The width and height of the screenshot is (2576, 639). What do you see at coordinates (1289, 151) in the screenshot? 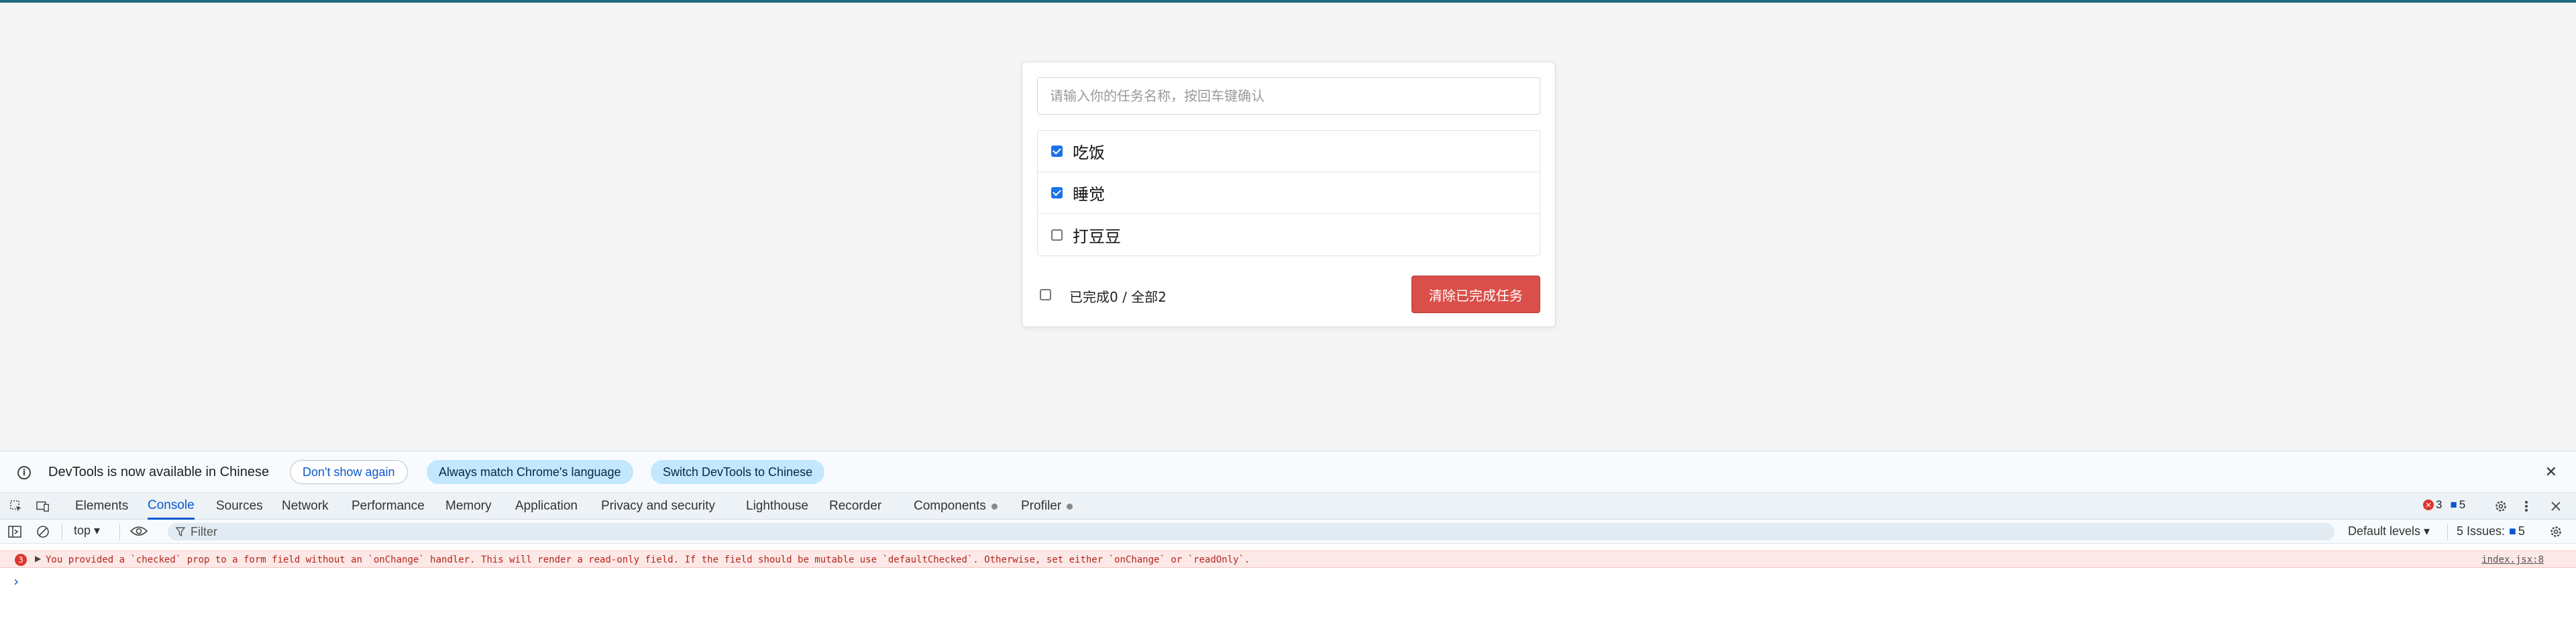
I see `task-item: 吃饭` at bounding box center [1289, 151].